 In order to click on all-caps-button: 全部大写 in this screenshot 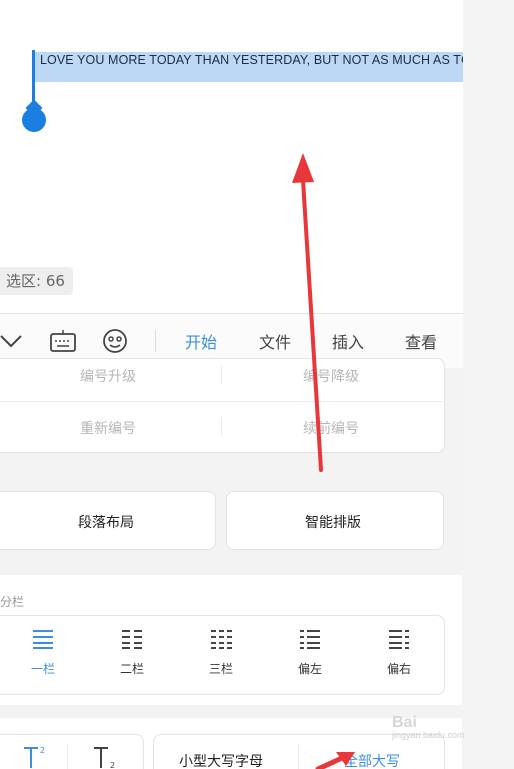, I will do `click(372, 760)`.